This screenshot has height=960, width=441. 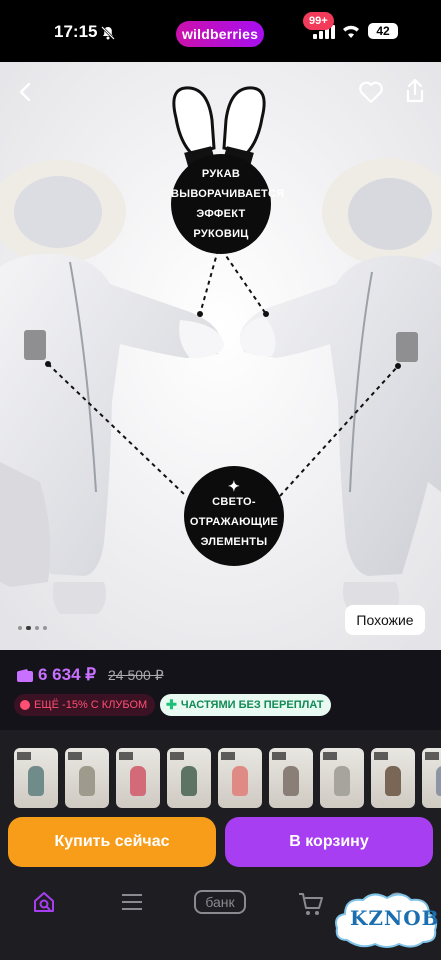 What do you see at coordinates (252, 705) in the screenshot?
I see `installments-badge-label: ЧАСТЯМИ БЕЗ ПЕРЕПЛАТ` at bounding box center [252, 705].